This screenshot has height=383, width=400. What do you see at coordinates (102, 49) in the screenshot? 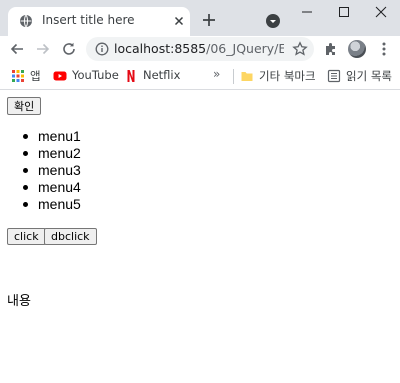
I see `site-info-icon` at bounding box center [102, 49].